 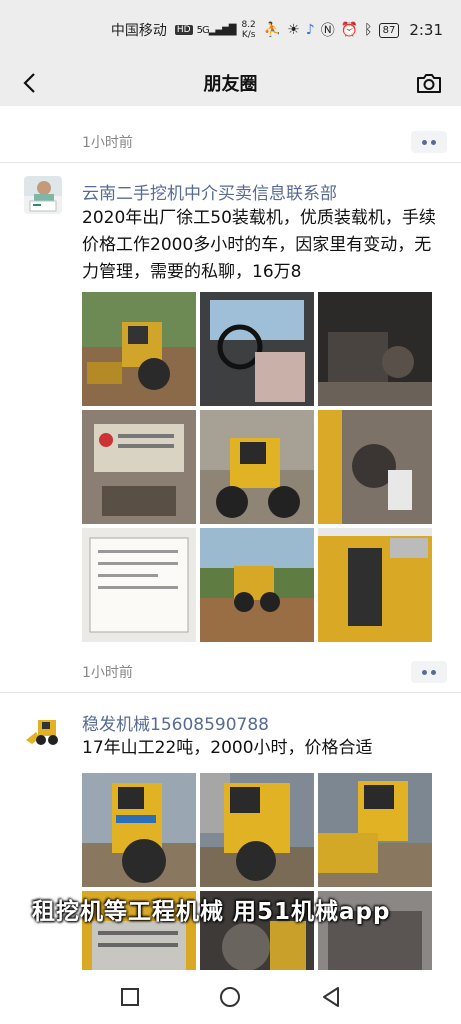 I want to click on triangle-back-icon, so click(x=330, y=997).